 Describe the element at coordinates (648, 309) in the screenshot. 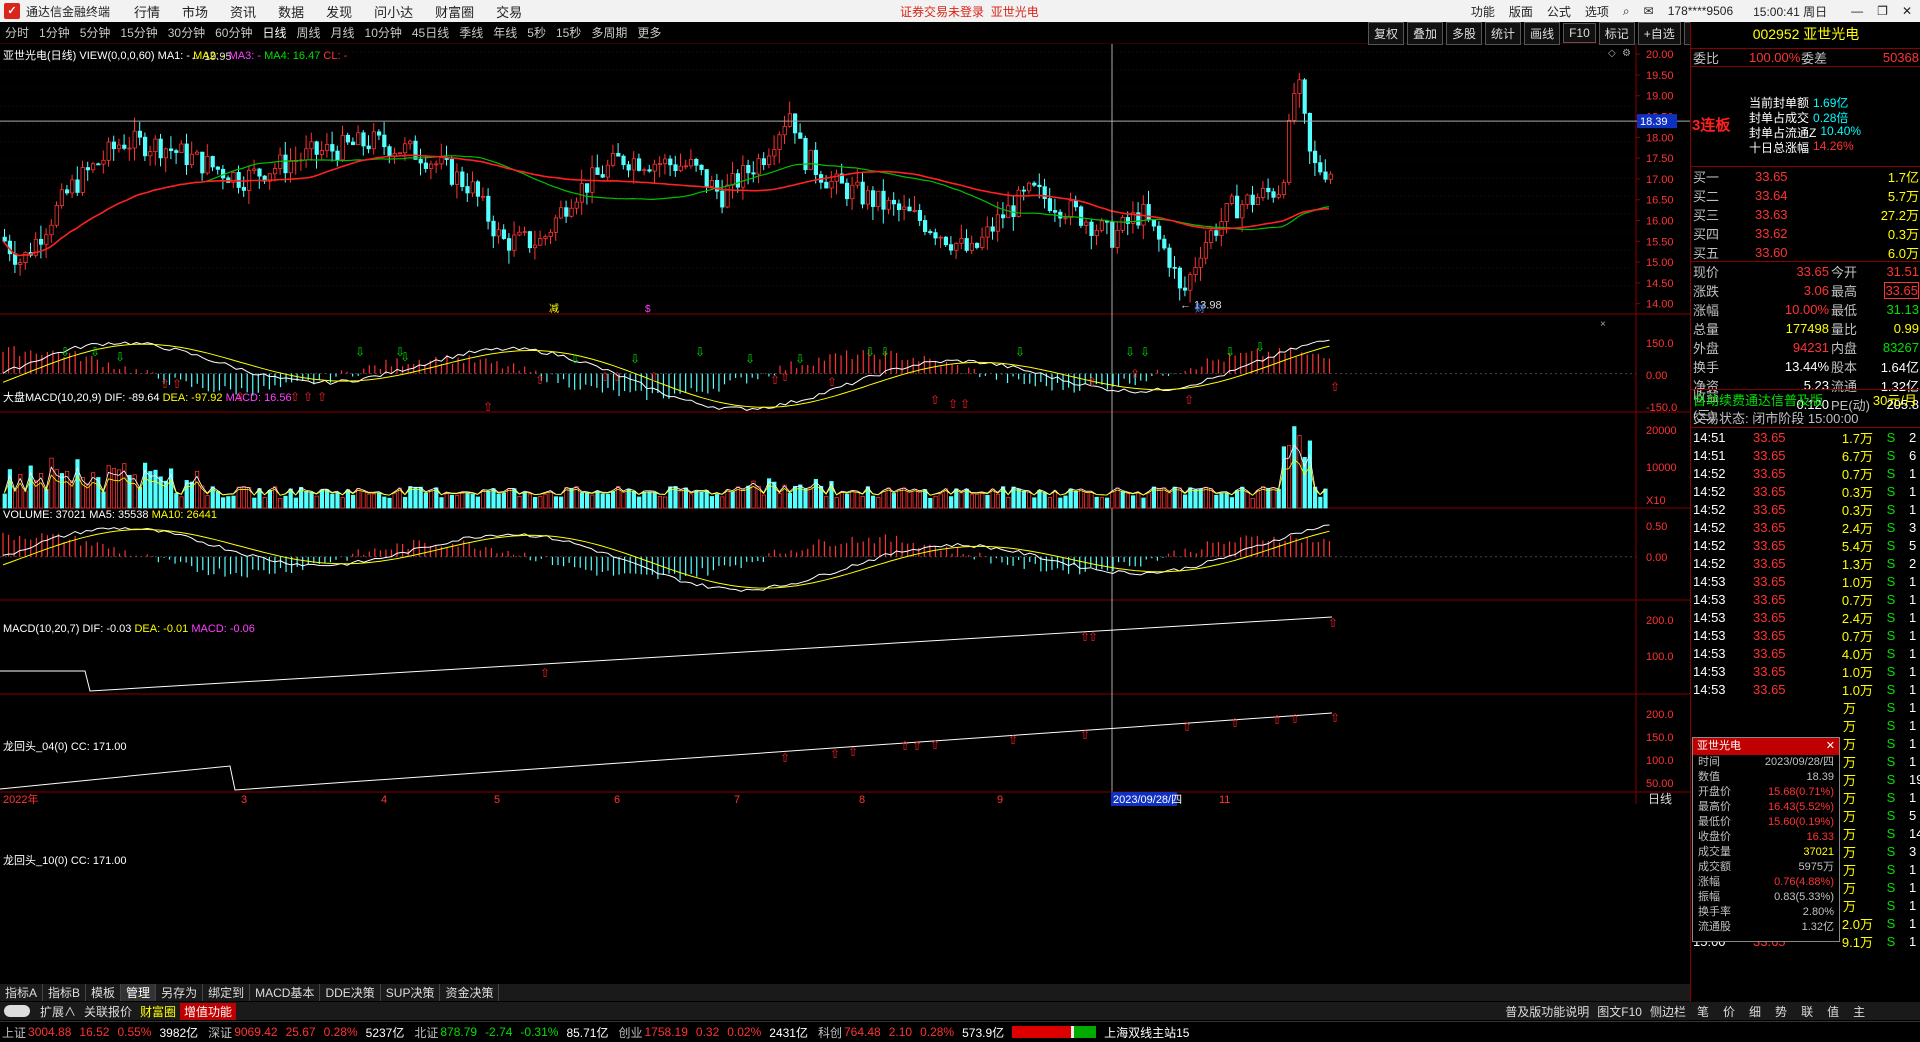

I see `mark-dollar: $` at that location.